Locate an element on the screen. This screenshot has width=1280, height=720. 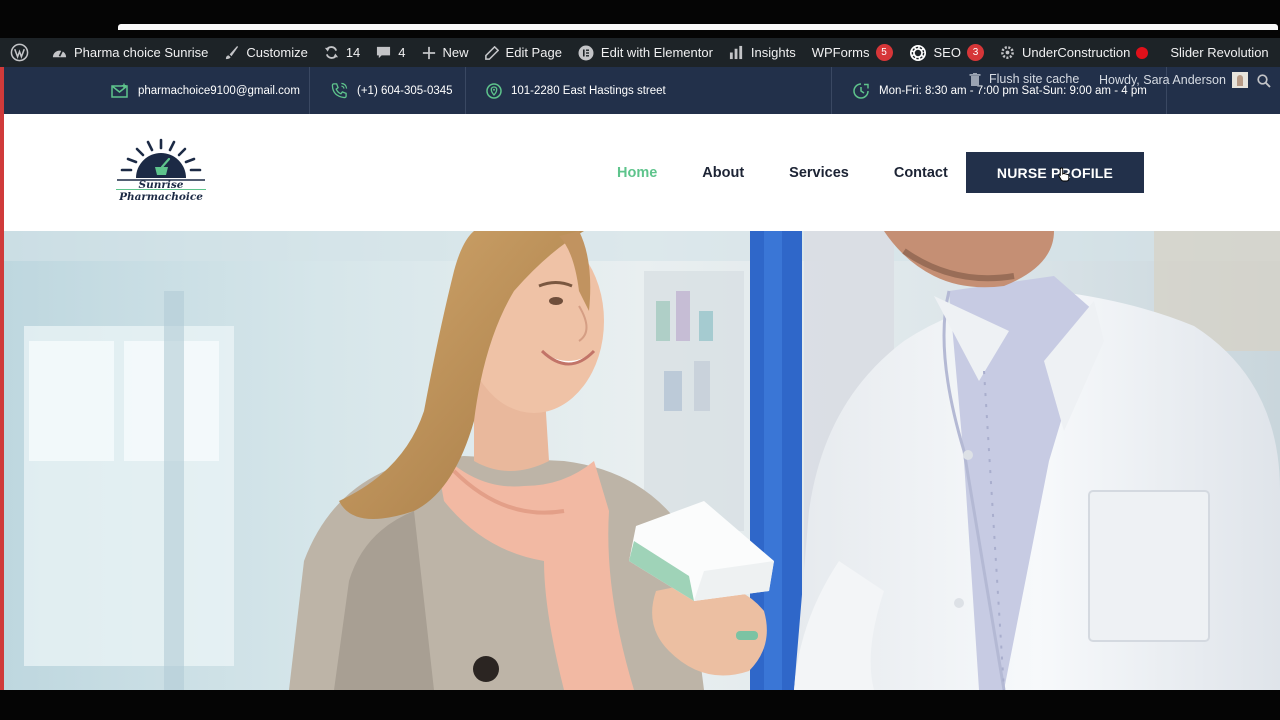
clock-icon is located at coordinates (861, 90).